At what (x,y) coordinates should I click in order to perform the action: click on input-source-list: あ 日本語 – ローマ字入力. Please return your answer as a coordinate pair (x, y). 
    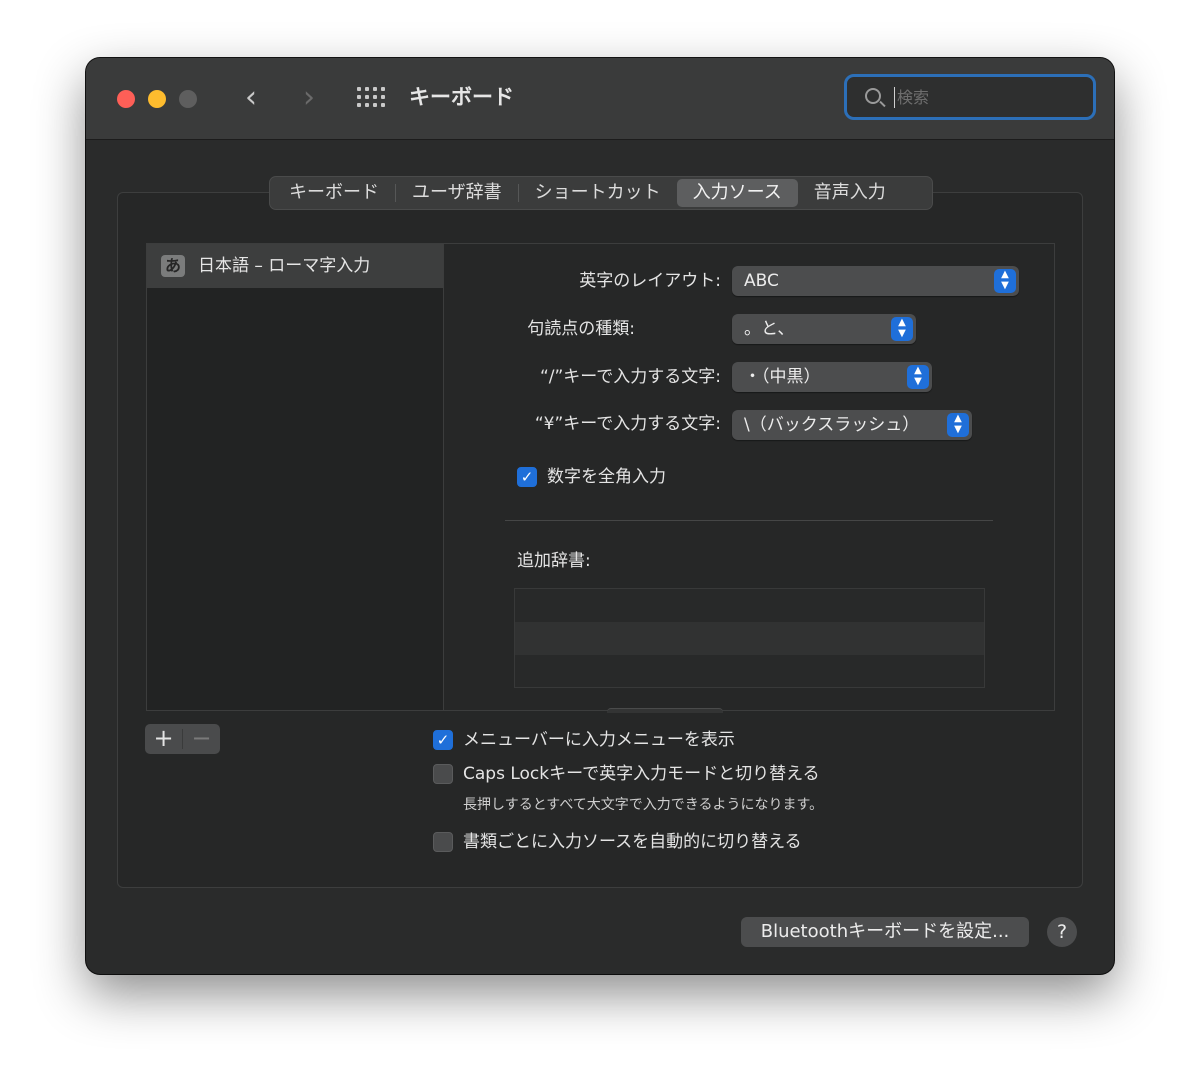
    Looking at the image, I should click on (295, 477).